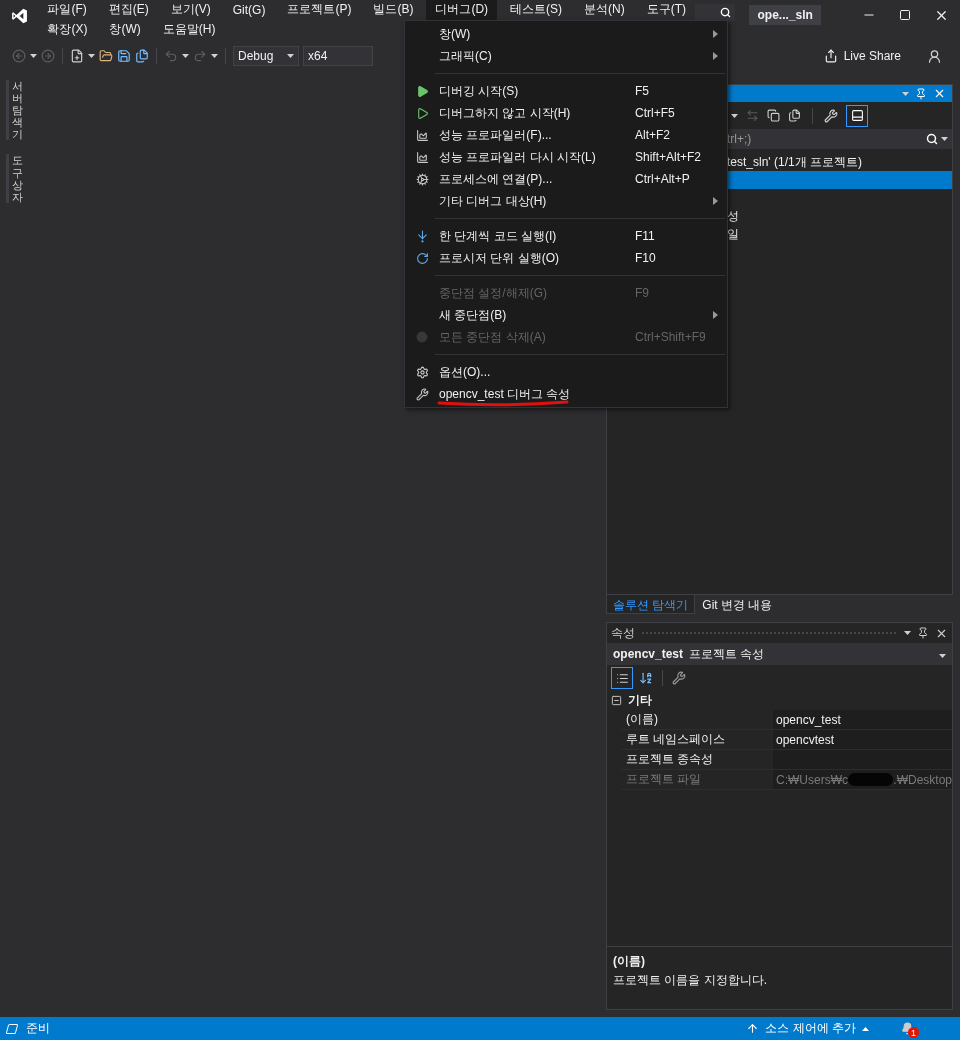 This screenshot has height=1040, width=960. I want to click on close-icon, so click(939, 93).